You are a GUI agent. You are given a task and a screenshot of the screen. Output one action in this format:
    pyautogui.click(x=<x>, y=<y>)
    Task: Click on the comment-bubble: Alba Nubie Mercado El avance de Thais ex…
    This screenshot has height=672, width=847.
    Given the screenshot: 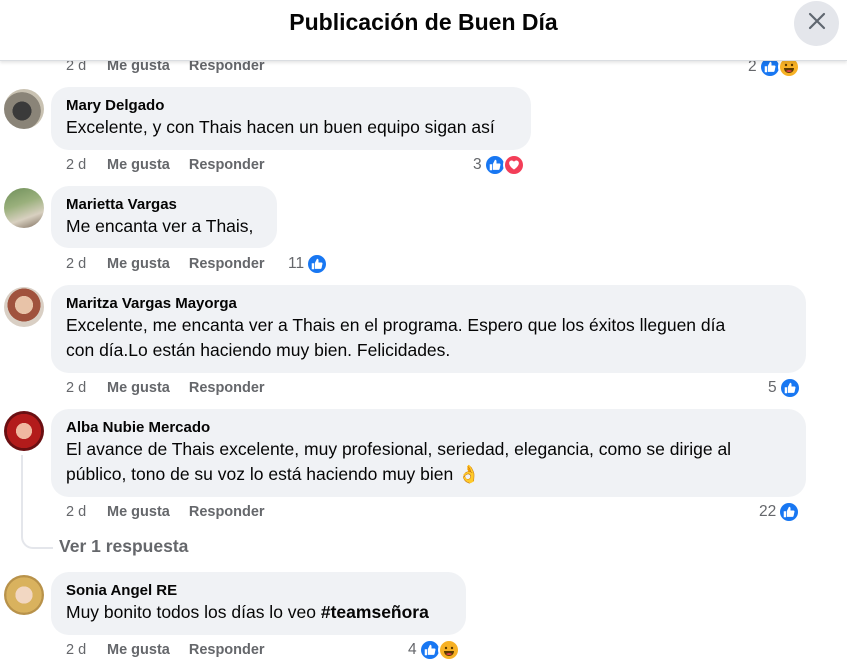 What is the action you would take?
    pyautogui.click(x=428, y=453)
    